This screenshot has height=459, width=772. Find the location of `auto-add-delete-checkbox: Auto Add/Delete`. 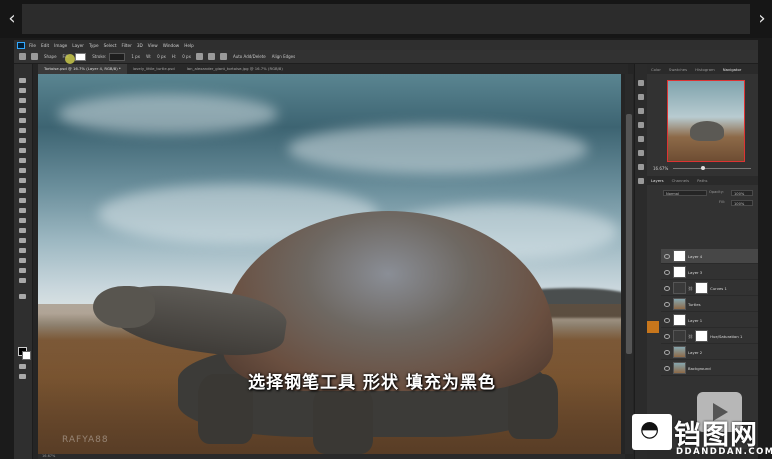

auto-add-delete-checkbox: Auto Add/Delete is located at coordinates (249, 56).